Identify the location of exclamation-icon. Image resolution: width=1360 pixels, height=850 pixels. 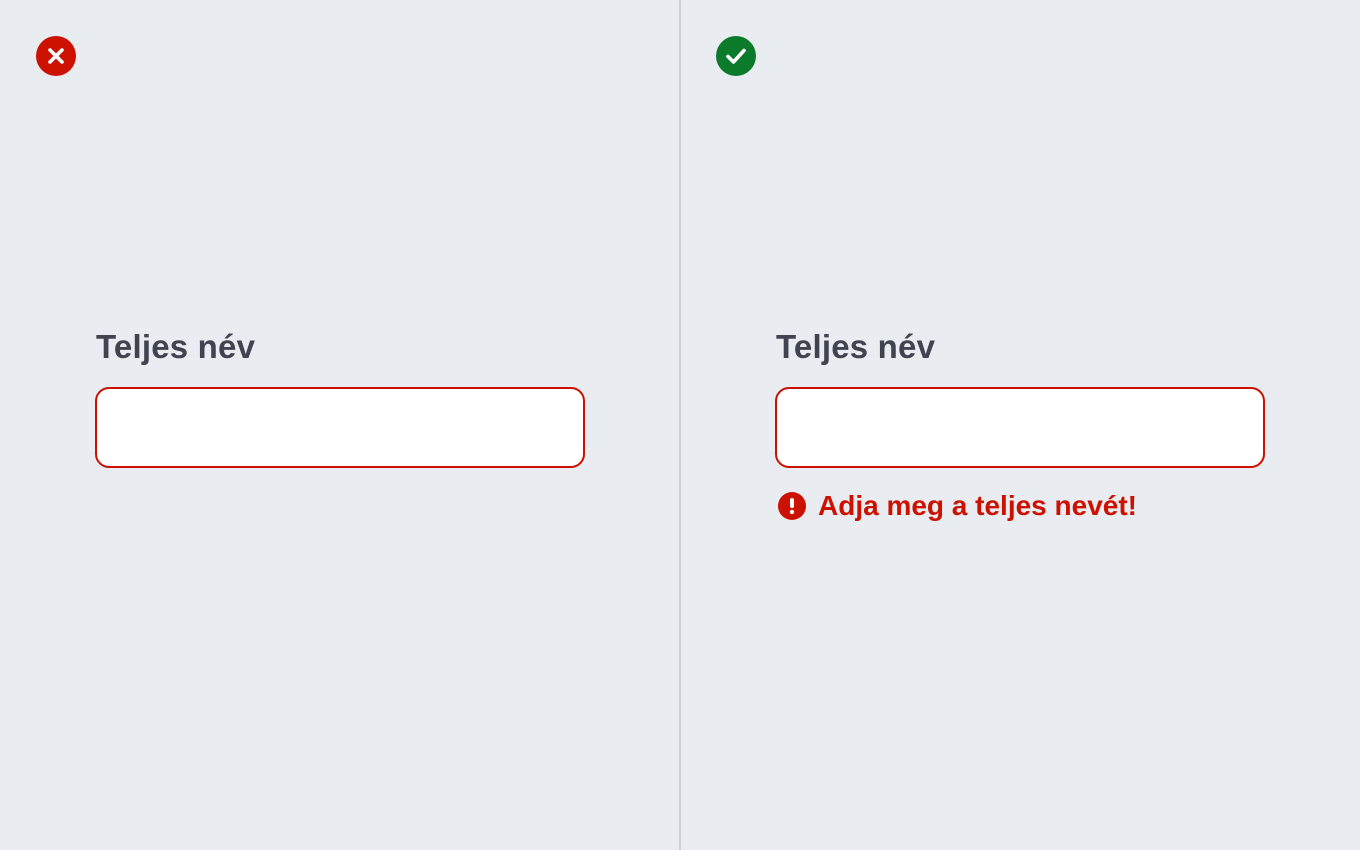
(792, 506).